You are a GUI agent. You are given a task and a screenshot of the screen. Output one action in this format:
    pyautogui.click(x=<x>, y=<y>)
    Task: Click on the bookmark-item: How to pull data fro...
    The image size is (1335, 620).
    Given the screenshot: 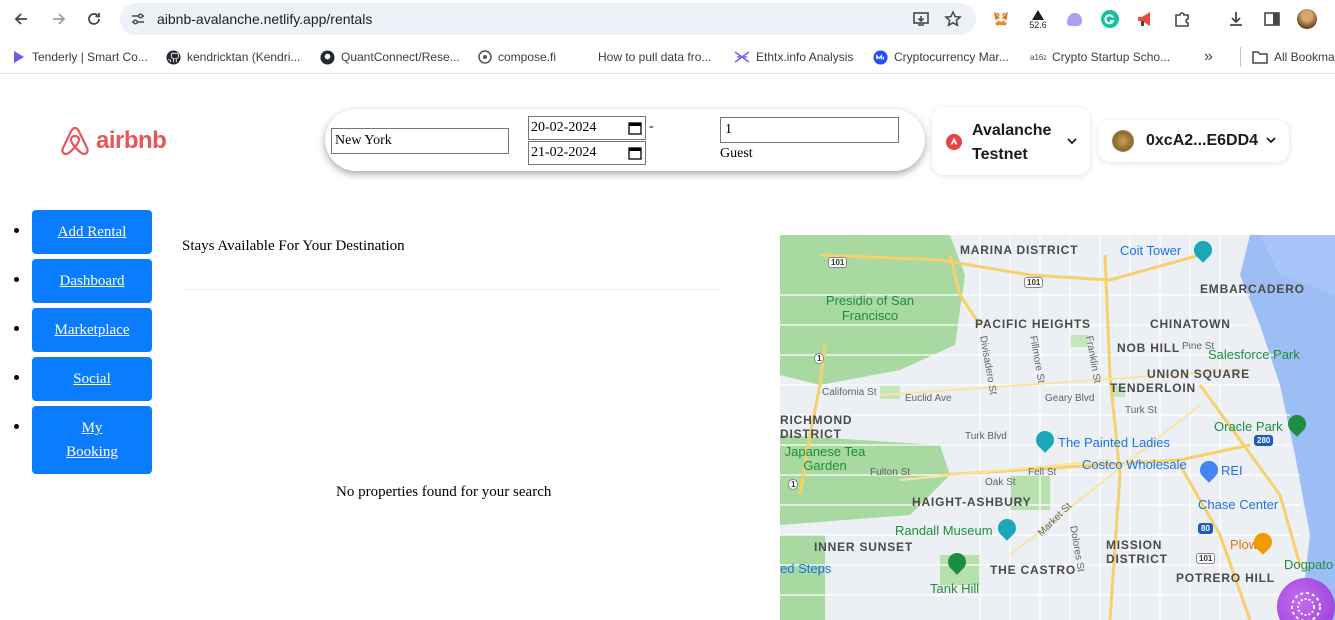 What is the action you would take?
    pyautogui.click(x=644, y=57)
    